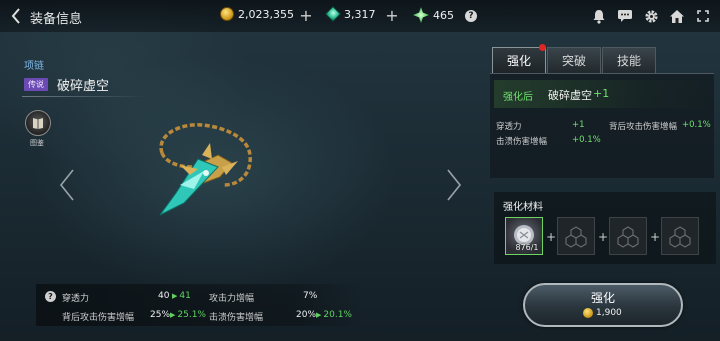 This screenshot has height=341, width=720. What do you see at coordinates (306, 15) in the screenshot?
I see `add-gold-button: +` at bounding box center [306, 15].